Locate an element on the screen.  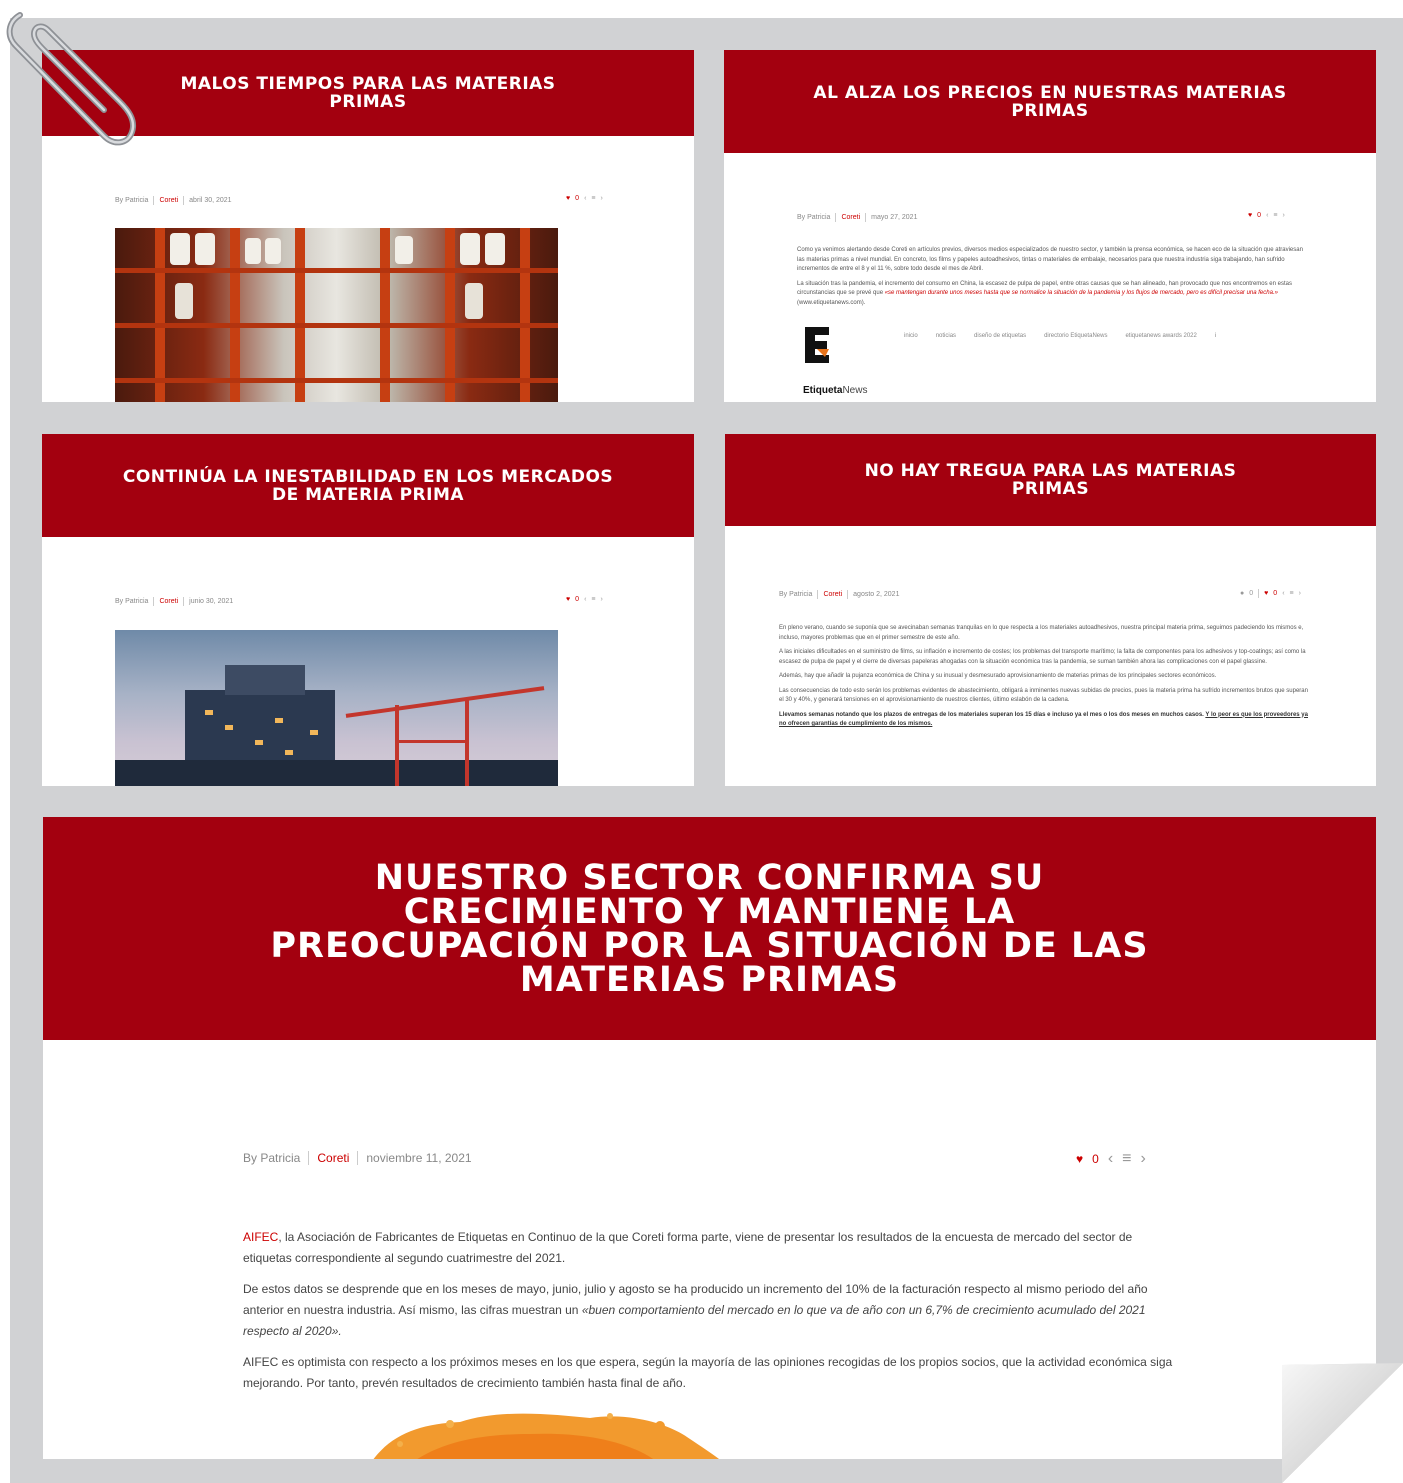
port-cranes-image is located at coordinates (336, 708).